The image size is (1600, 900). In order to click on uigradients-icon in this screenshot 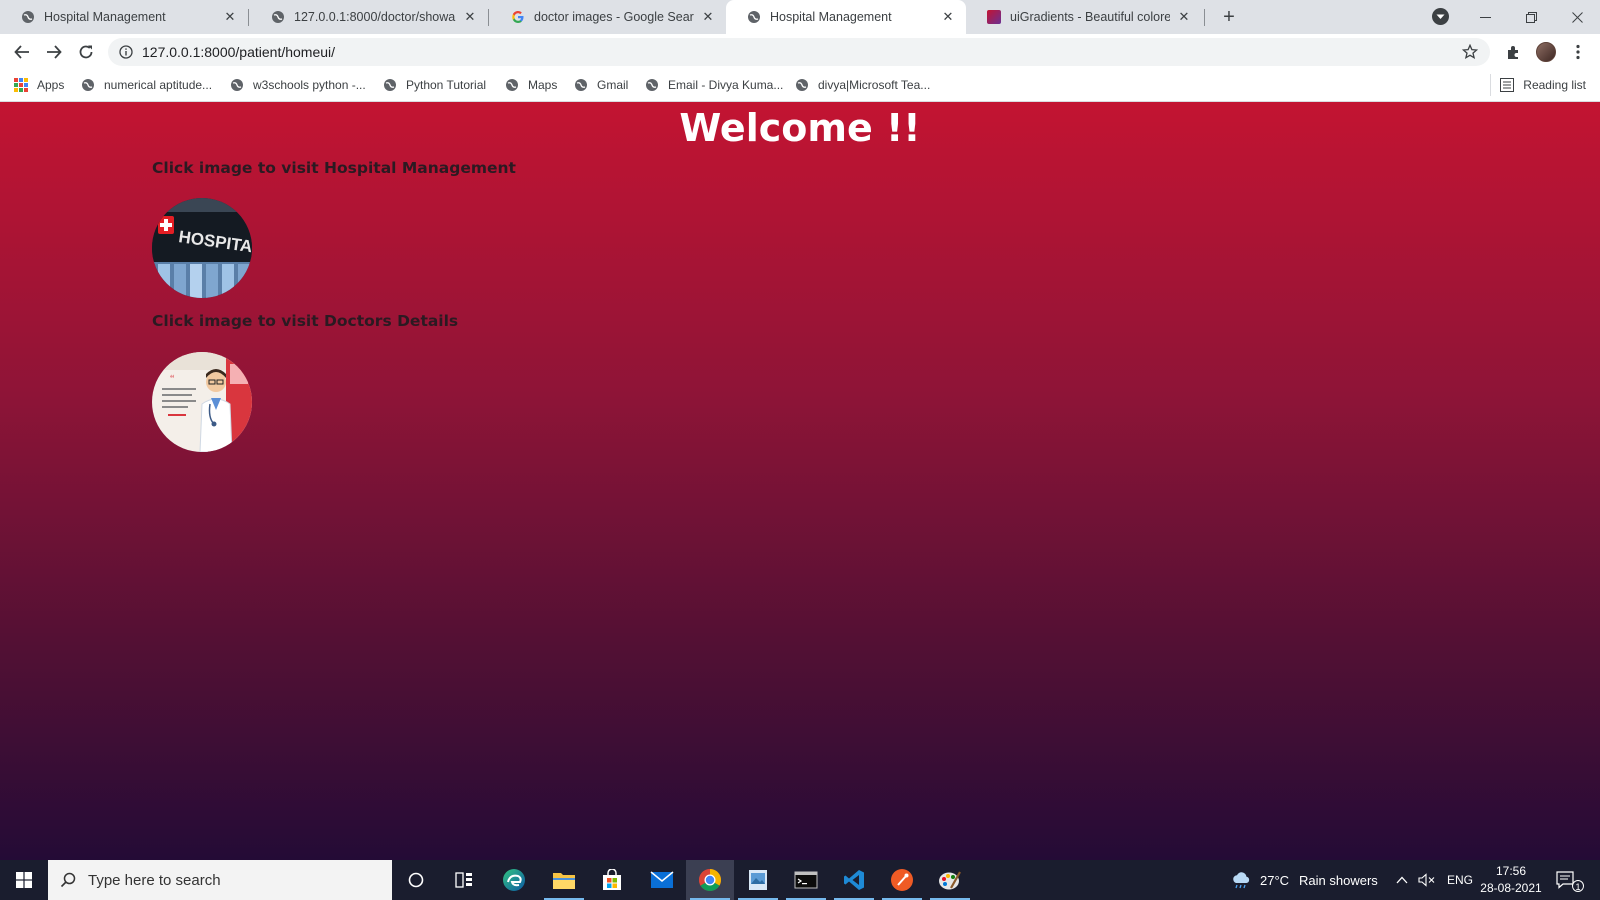, I will do `click(993, 17)`.